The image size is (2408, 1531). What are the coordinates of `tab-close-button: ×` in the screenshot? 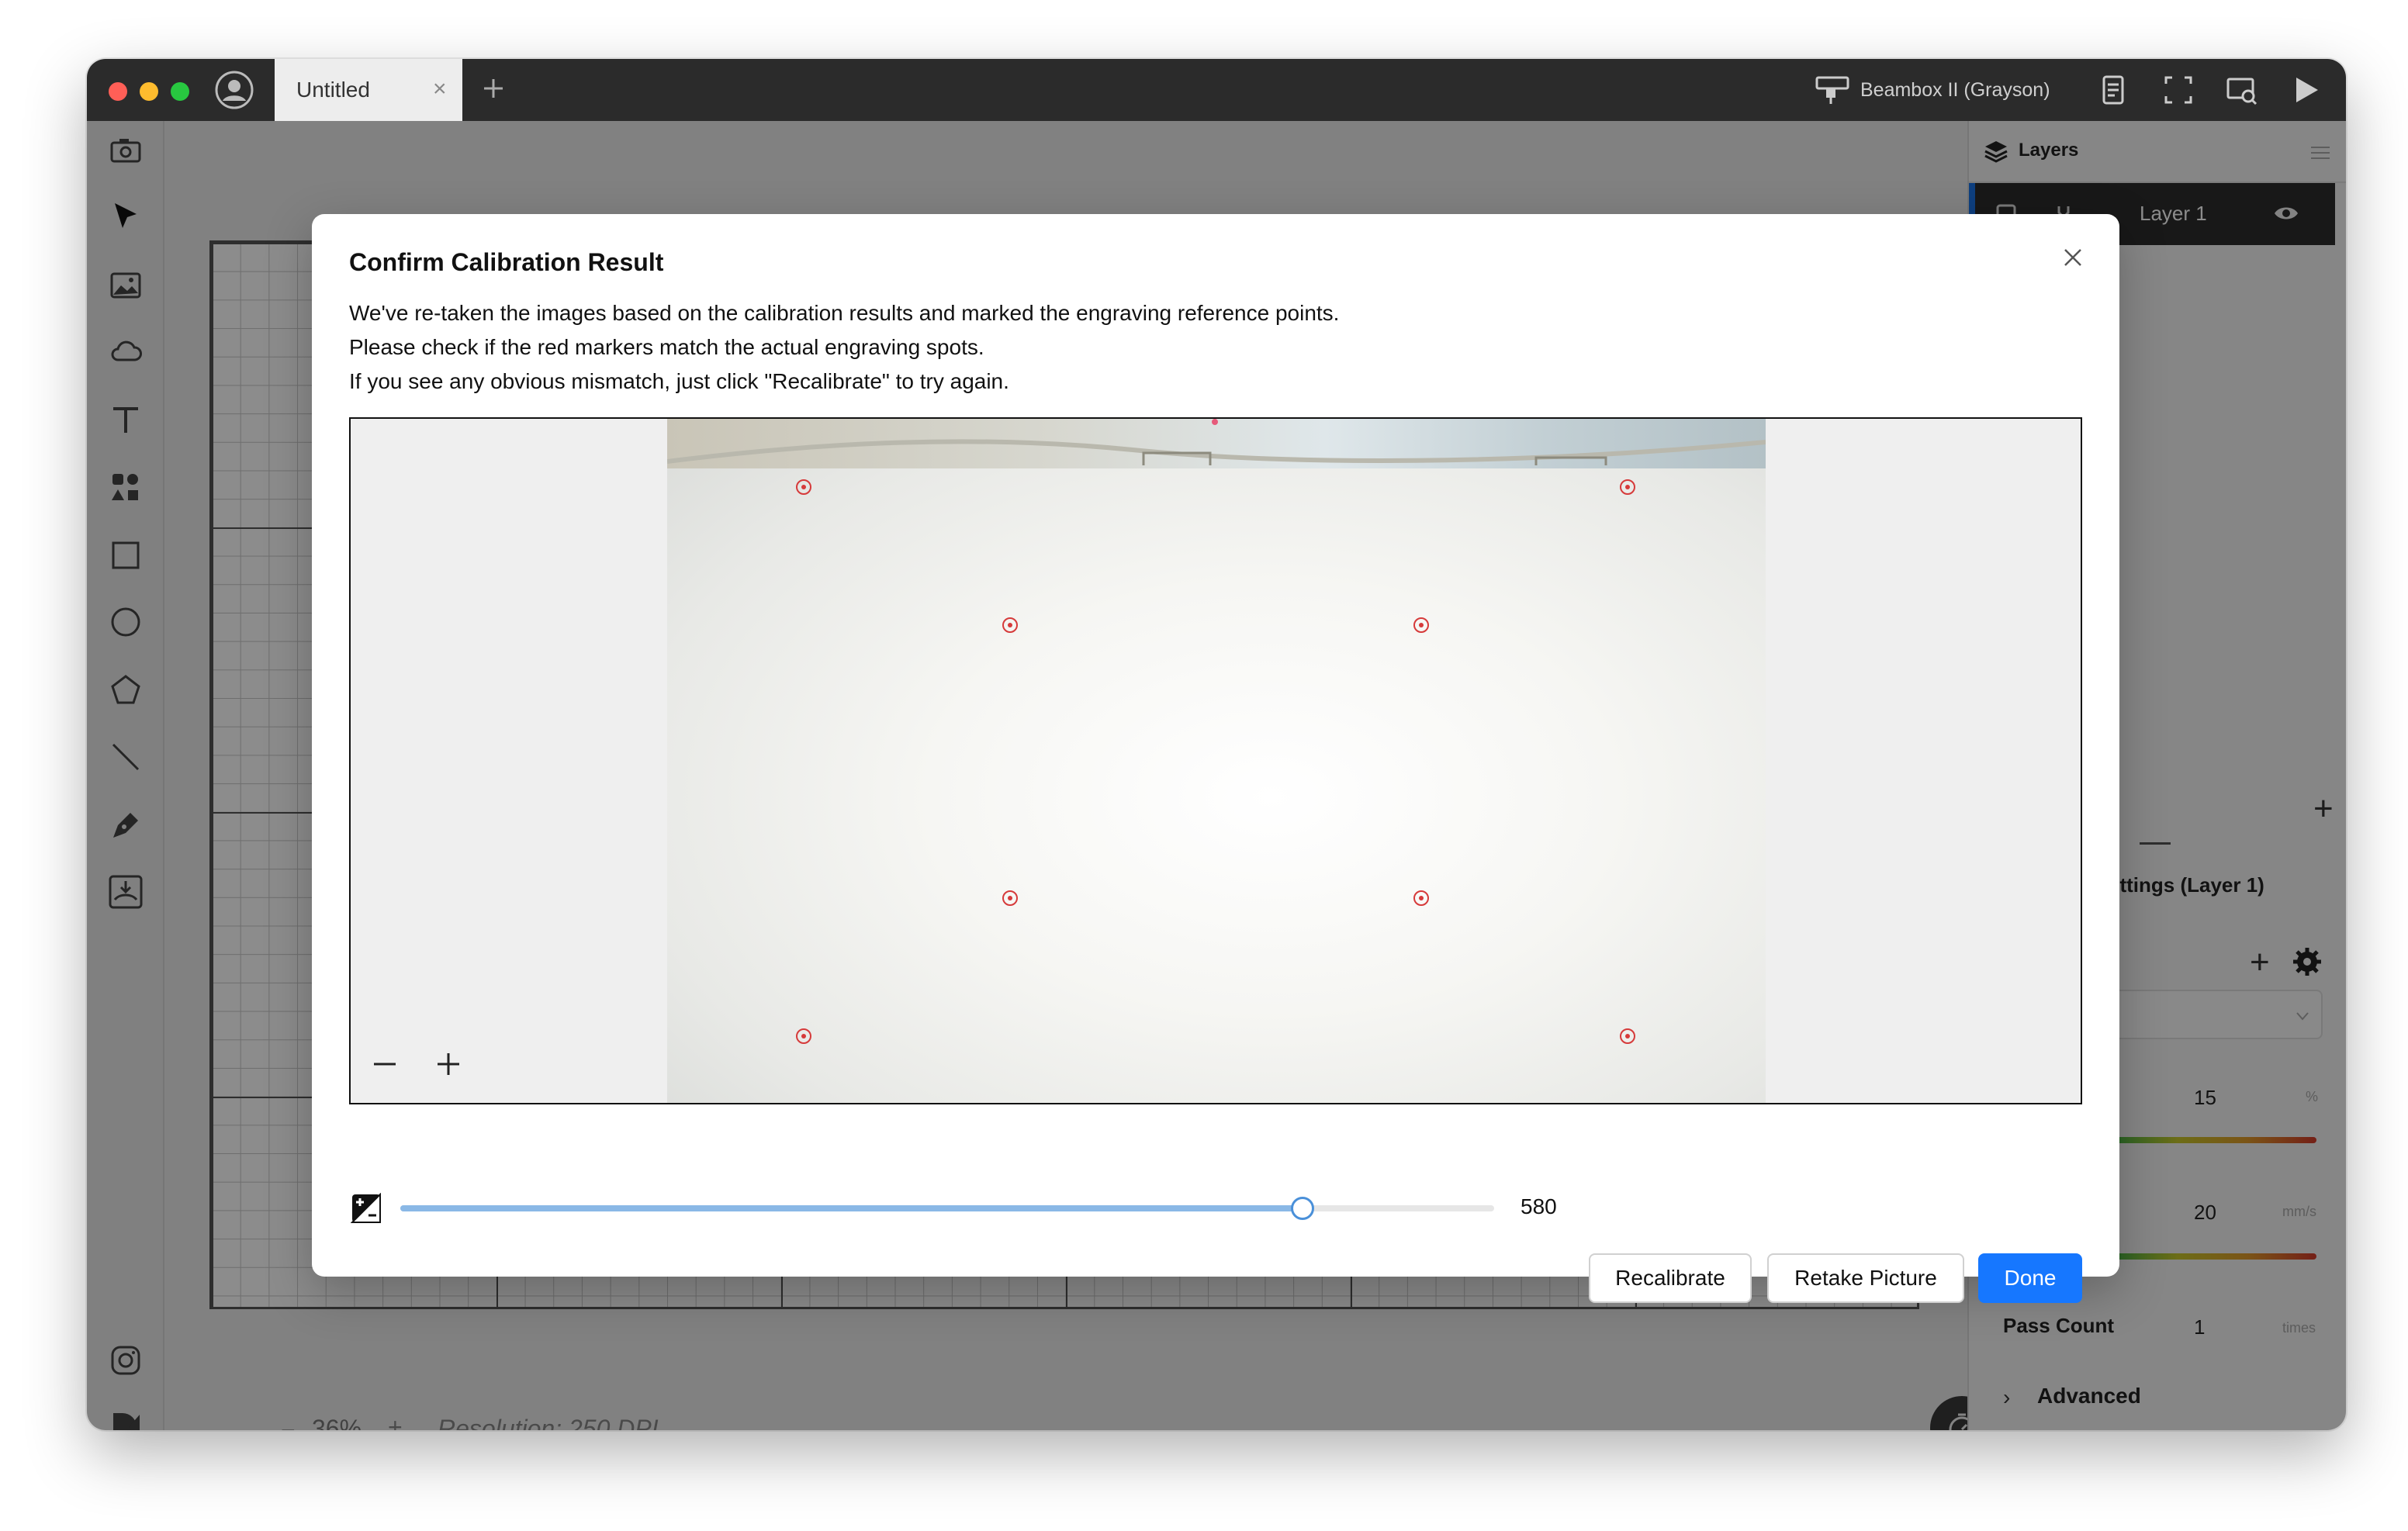 It's located at (440, 89).